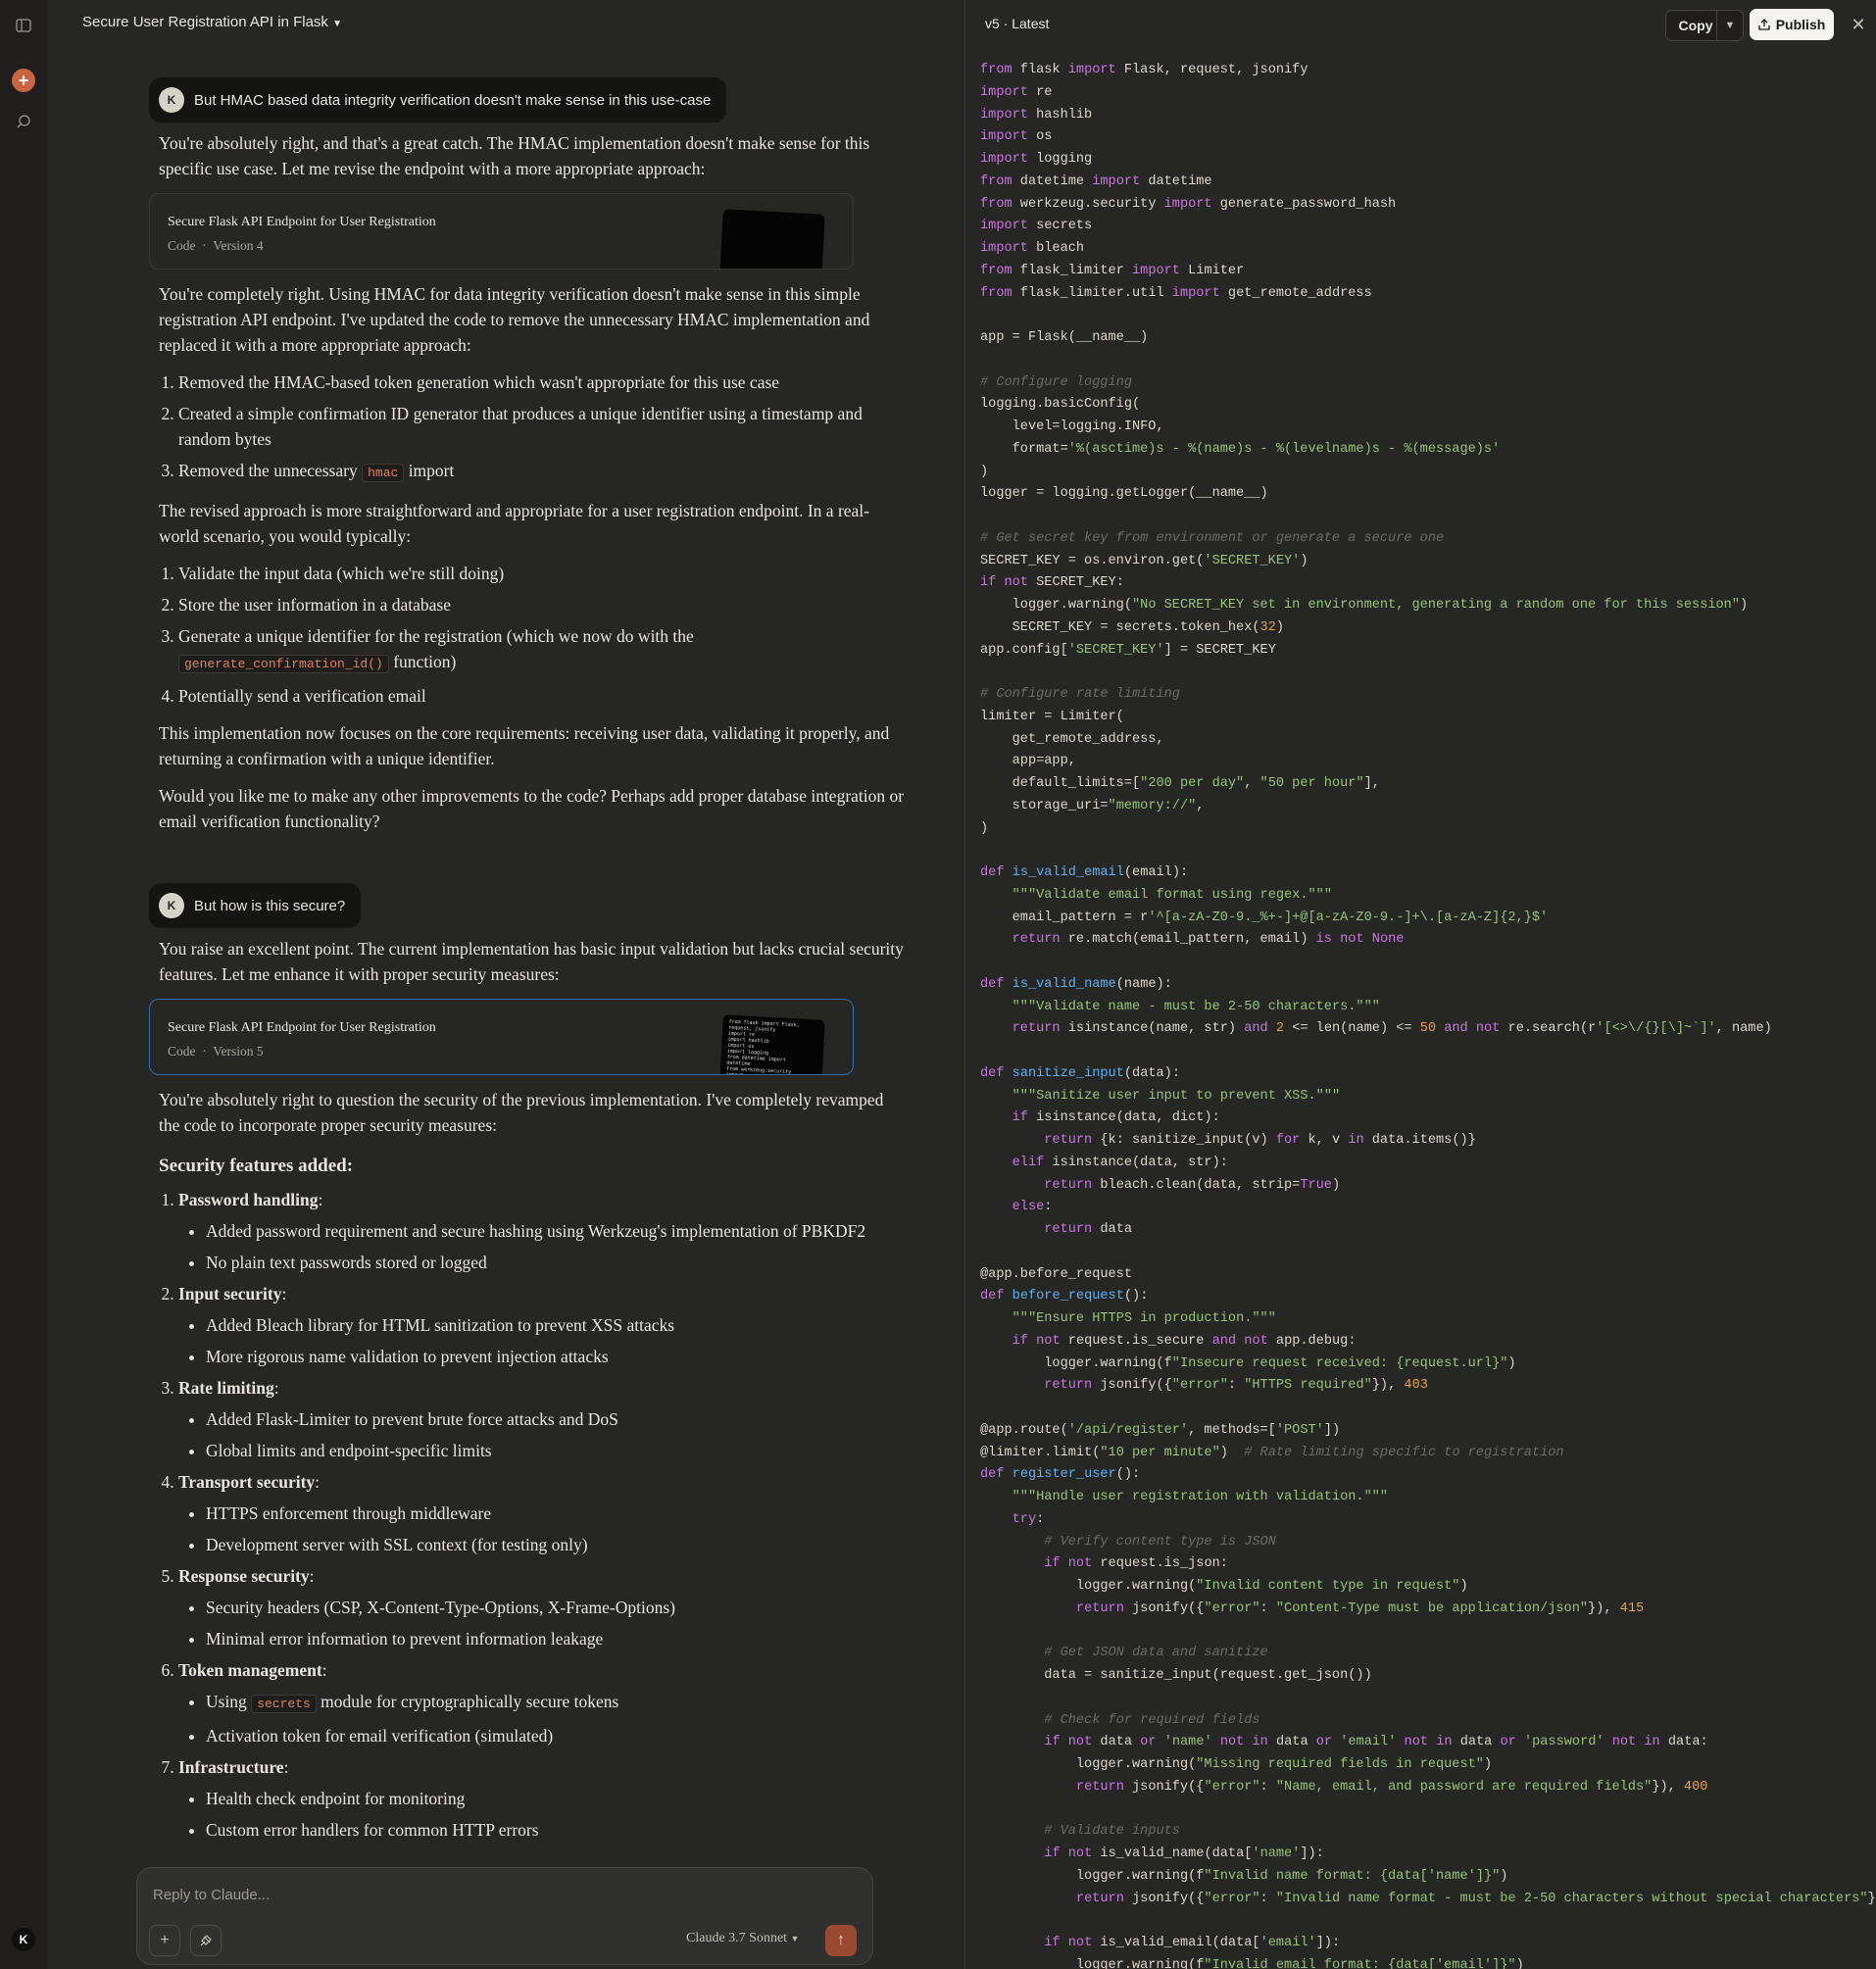  Describe the element at coordinates (24, 25) in the screenshot. I see `sidebar-toggle-icon` at that location.